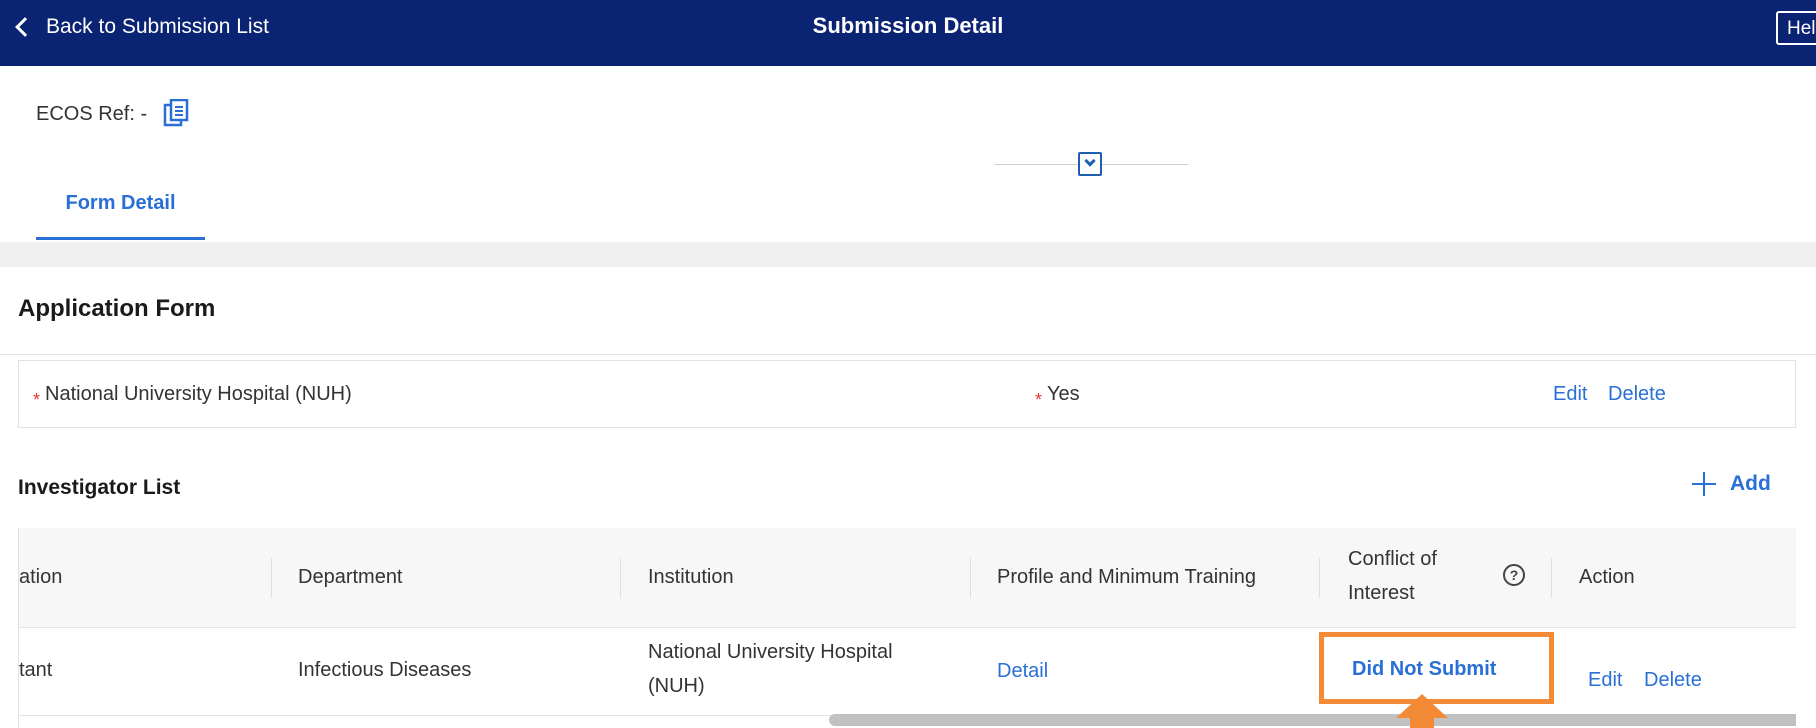  Describe the element at coordinates (41, 577) in the screenshot. I see `column-header-designation: ation` at that location.